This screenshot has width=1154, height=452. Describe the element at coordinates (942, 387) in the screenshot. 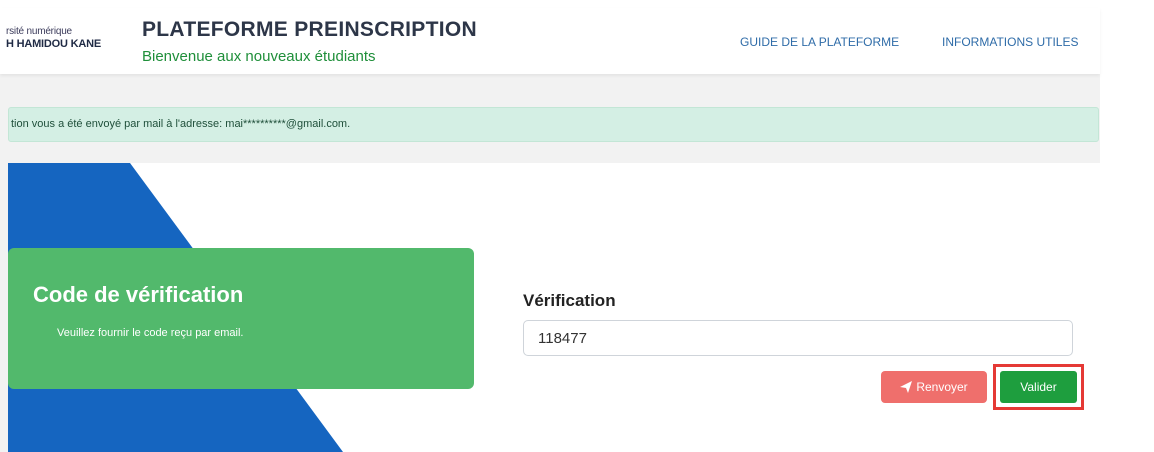

I see `resend-button-label: Renvoyer` at that location.